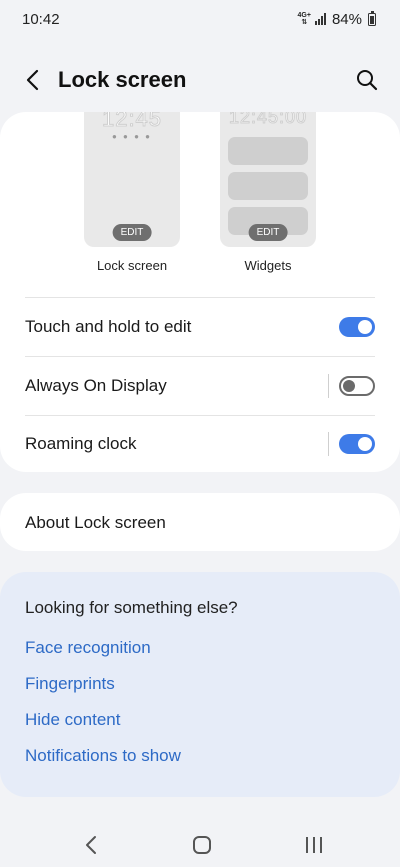  Describe the element at coordinates (357, 327) in the screenshot. I see `touch-hold-toggle` at that location.